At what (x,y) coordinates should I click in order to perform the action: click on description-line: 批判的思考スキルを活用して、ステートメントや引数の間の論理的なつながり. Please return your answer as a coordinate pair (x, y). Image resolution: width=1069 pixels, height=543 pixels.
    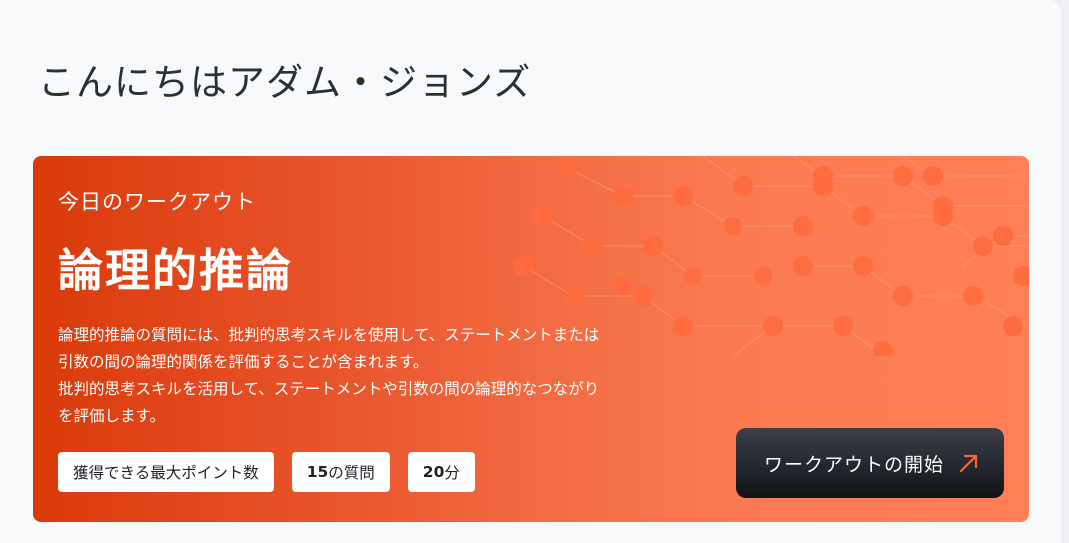
    Looking at the image, I should click on (329, 389).